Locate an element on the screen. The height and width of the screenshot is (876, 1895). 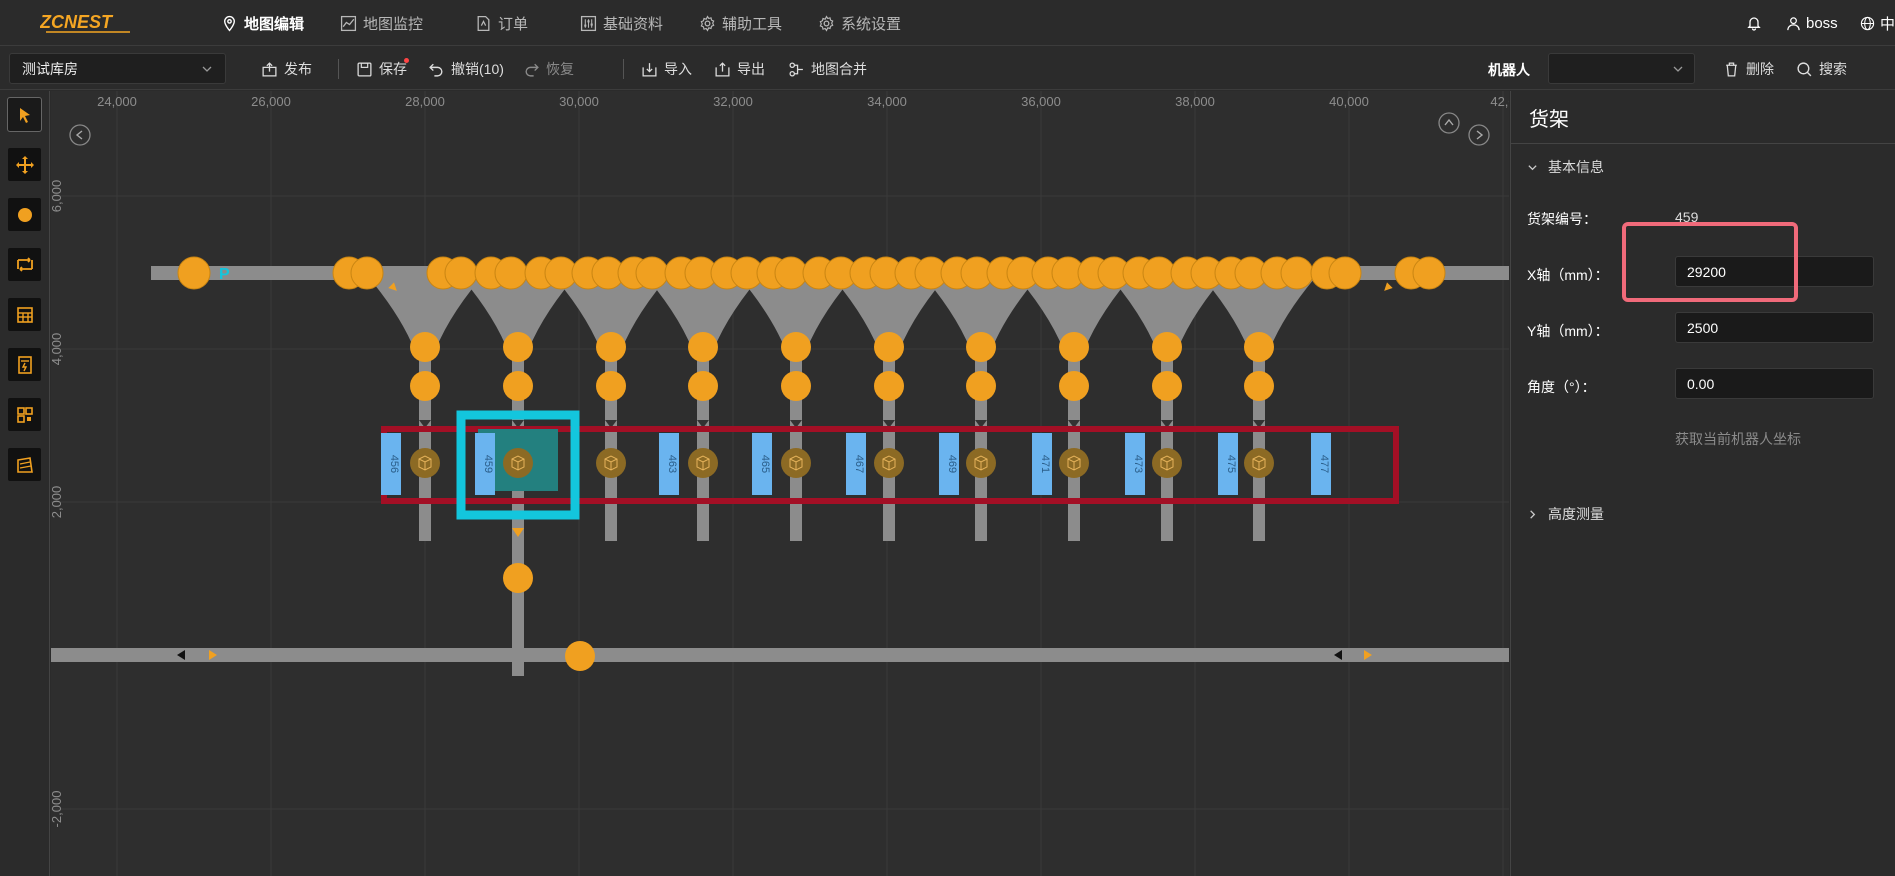
nav-orders: 订单 is located at coordinates (501, 23).